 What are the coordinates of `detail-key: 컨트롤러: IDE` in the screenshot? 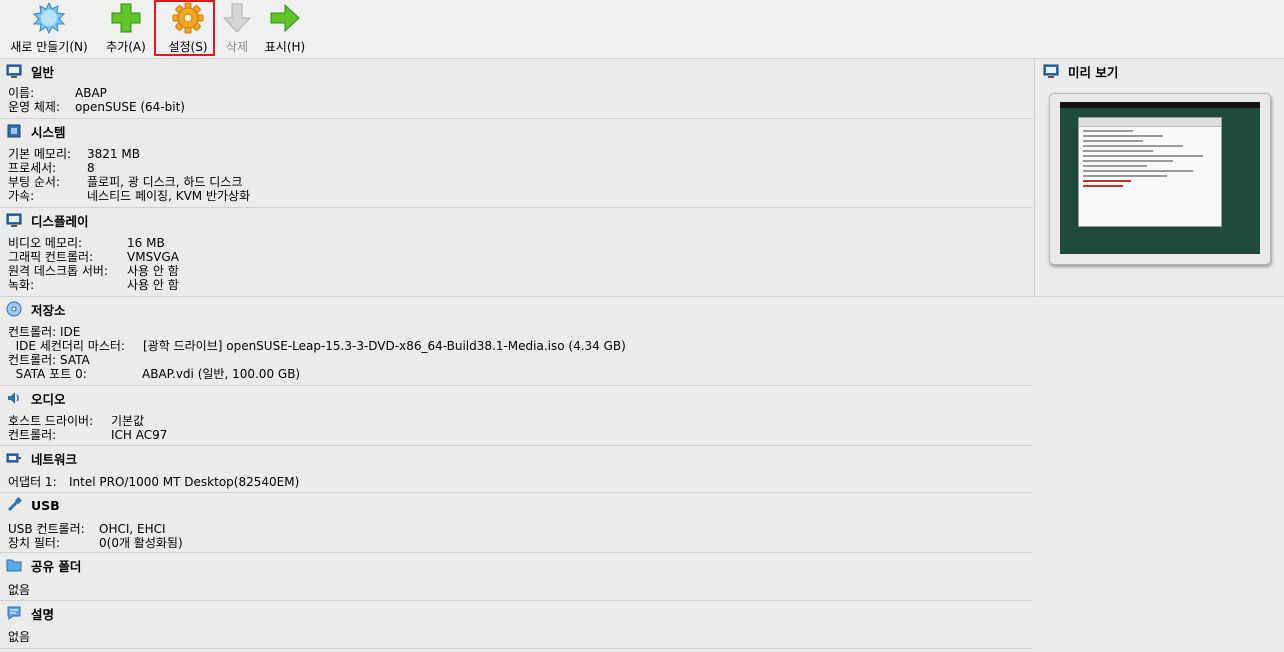 It's located at (44, 332).